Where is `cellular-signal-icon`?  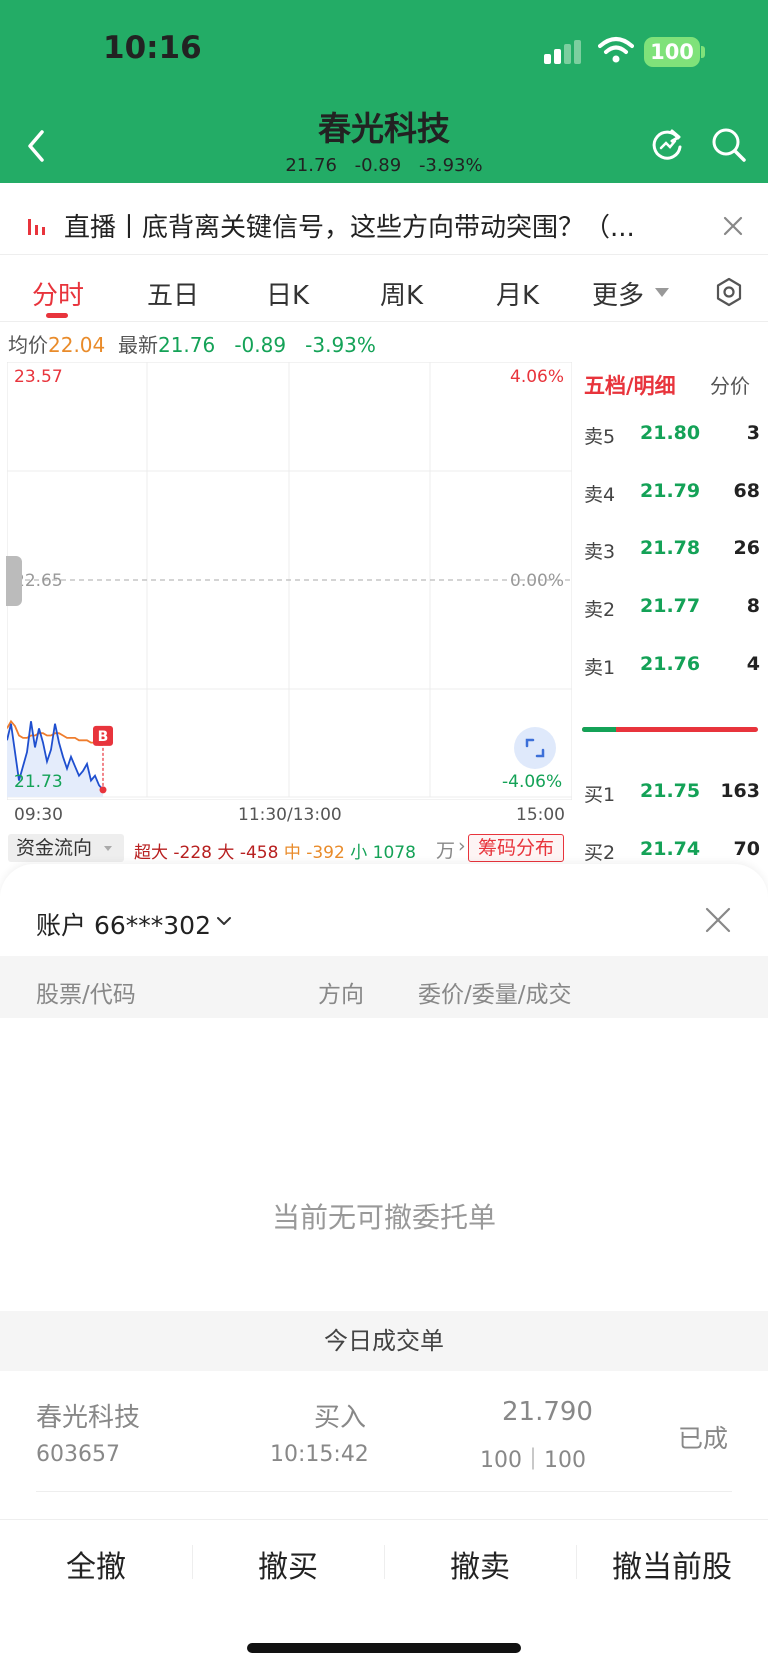 cellular-signal-icon is located at coordinates (562, 52).